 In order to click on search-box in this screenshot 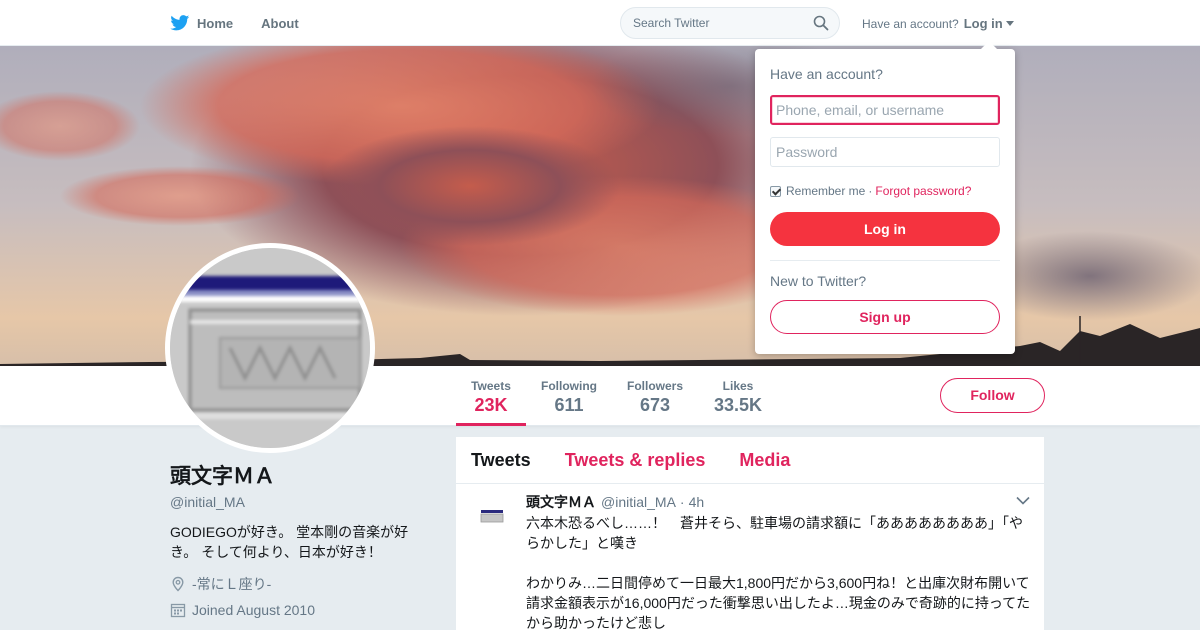, I will do `click(730, 23)`.